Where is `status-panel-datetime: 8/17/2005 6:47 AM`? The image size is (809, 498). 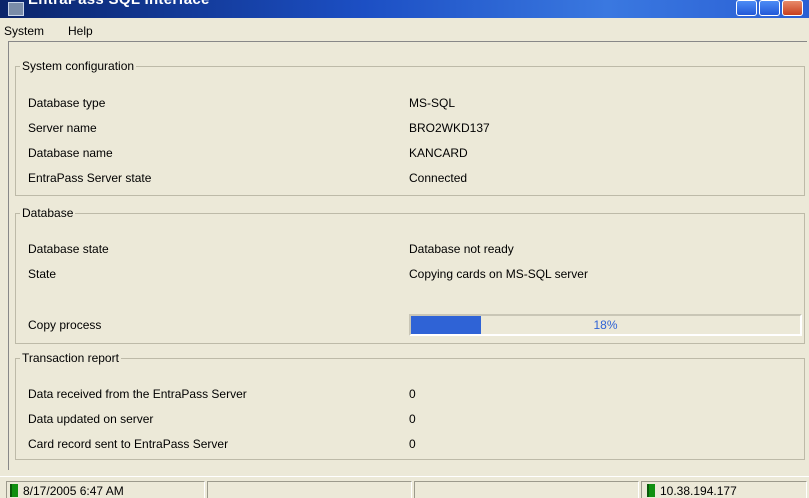 status-panel-datetime: 8/17/2005 6:47 AM is located at coordinates (105, 489).